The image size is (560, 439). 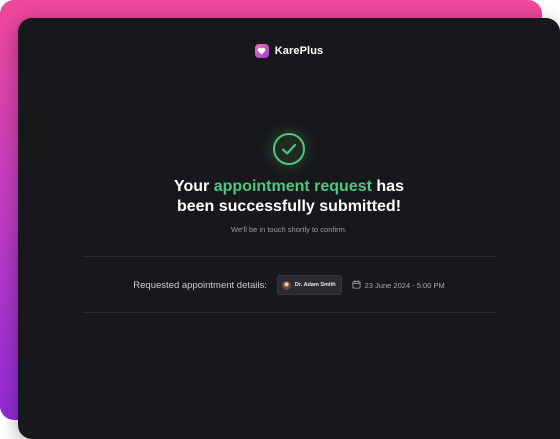 What do you see at coordinates (261, 51) in the screenshot?
I see `heart-logo-icon` at bounding box center [261, 51].